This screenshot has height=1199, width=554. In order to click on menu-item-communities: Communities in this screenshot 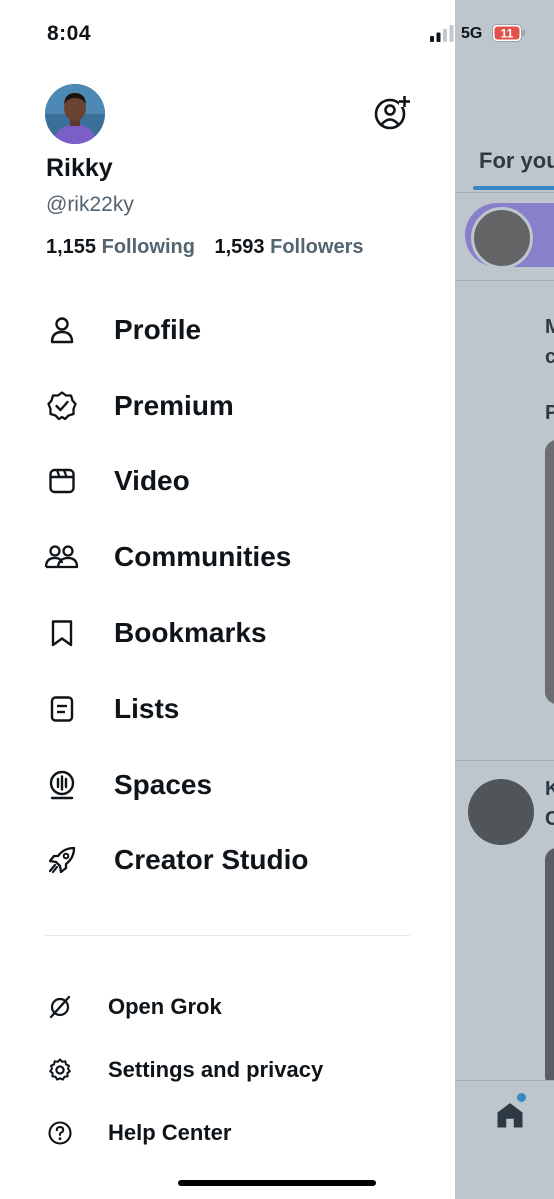, I will do `click(227, 557)`.